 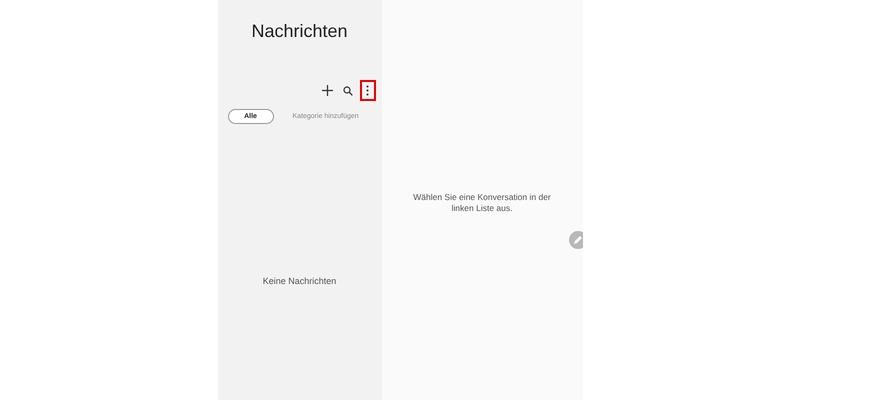 What do you see at coordinates (577, 240) in the screenshot?
I see `pencil-icon` at bounding box center [577, 240].